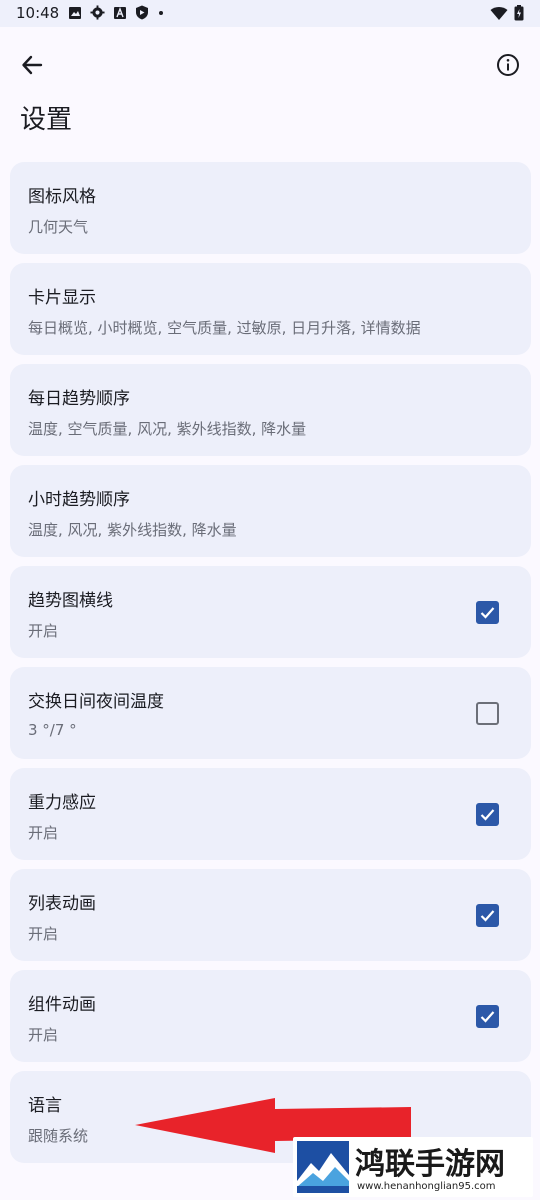 The height and width of the screenshot is (1200, 540). I want to click on dot-icon, so click(161, 12).